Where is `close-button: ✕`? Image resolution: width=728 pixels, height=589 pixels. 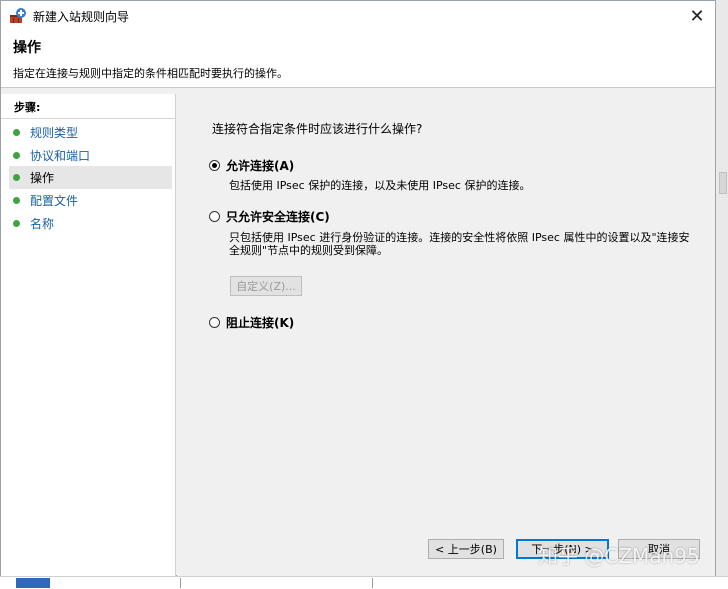 close-button: ✕ is located at coordinates (697, 16).